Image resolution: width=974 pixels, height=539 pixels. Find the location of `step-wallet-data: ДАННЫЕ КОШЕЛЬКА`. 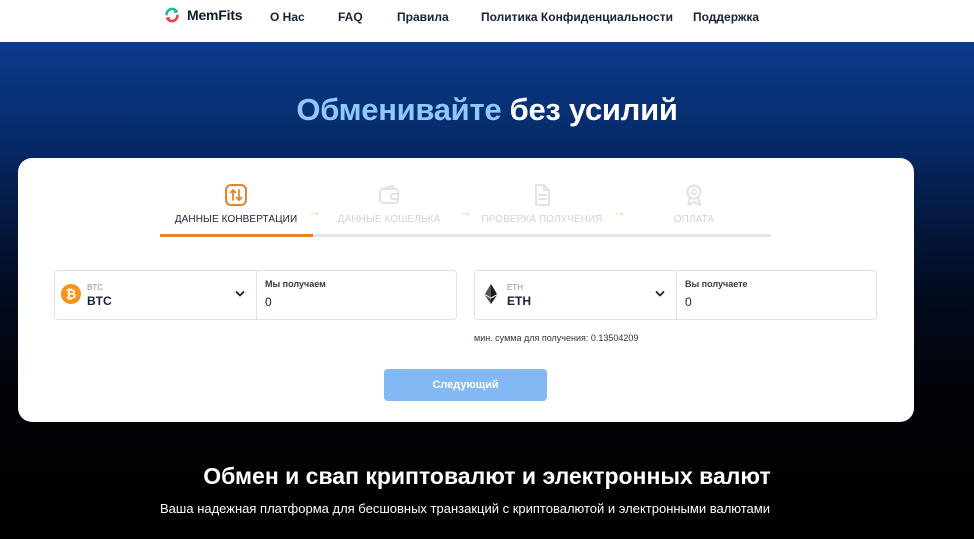

step-wallet-data: ДАННЫЕ КОШЕЛЬКА is located at coordinates (389, 204).